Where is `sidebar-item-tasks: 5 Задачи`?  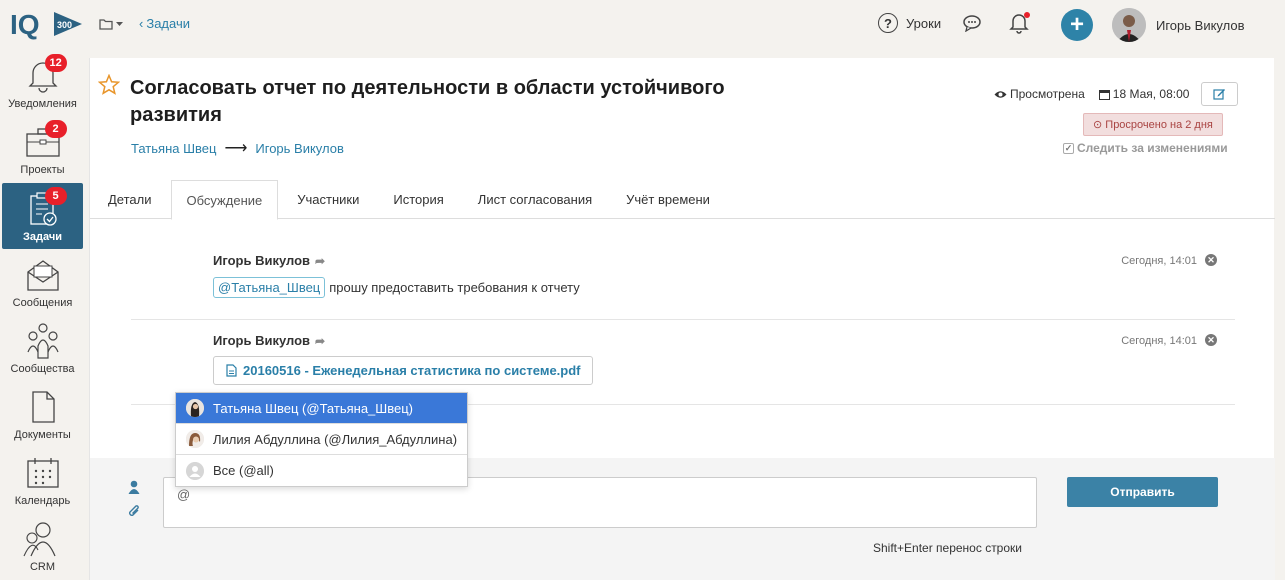 sidebar-item-tasks: 5 Задачи is located at coordinates (42, 216).